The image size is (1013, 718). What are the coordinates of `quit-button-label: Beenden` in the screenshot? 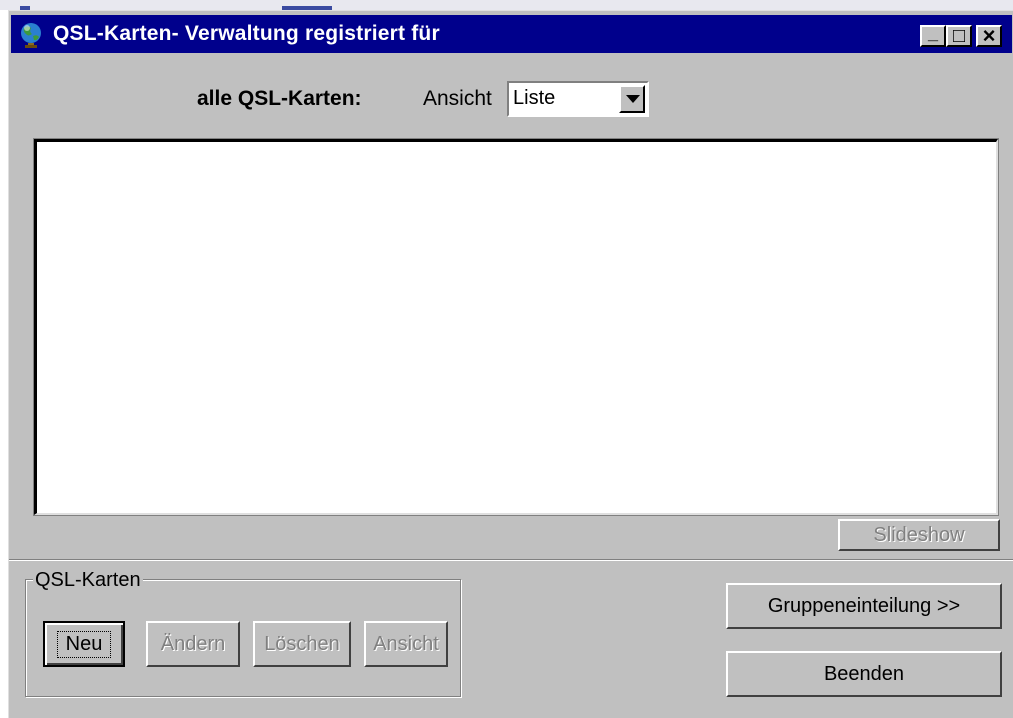 It's located at (864, 673).